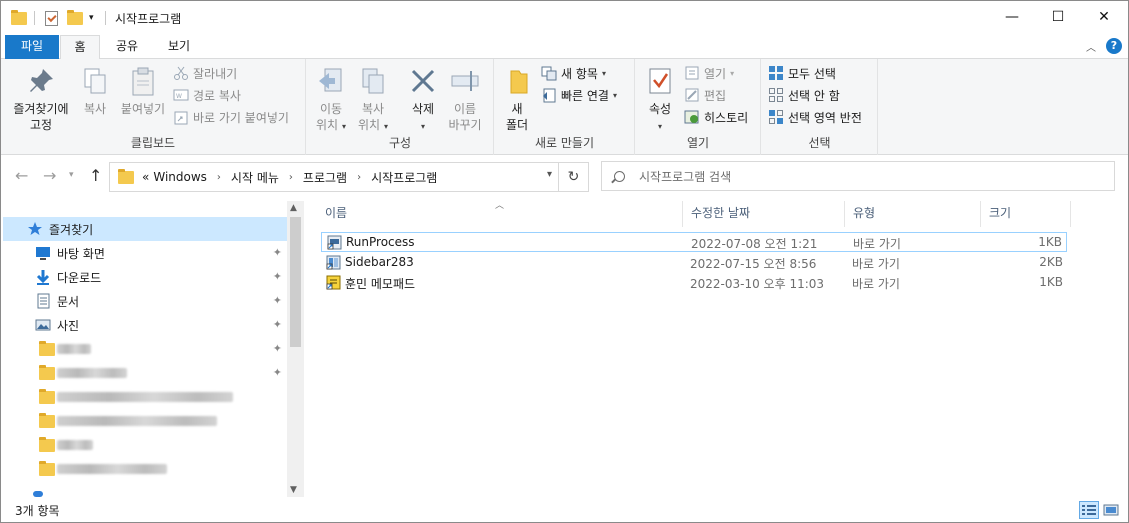 Image resolution: width=1129 pixels, height=523 pixels. Describe the element at coordinates (295, 282) in the screenshot. I see `nav-scroll-thumb` at that location.